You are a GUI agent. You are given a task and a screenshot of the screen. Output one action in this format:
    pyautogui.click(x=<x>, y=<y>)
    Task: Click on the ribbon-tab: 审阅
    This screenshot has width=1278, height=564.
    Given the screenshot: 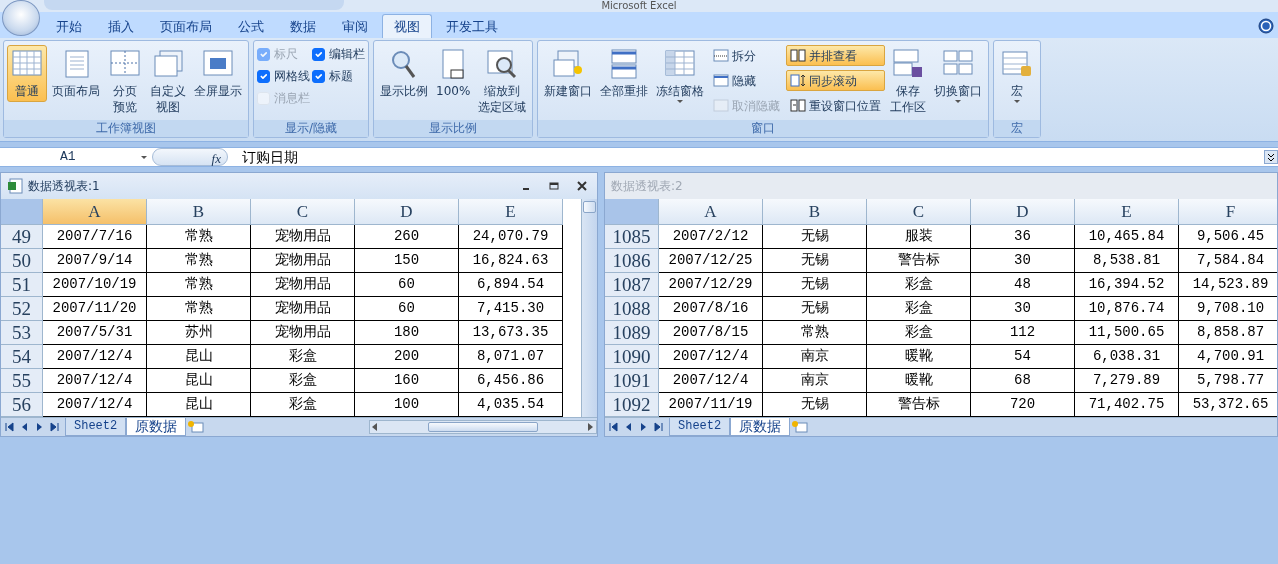 What is the action you would take?
    pyautogui.click(x=355, y=26)
    